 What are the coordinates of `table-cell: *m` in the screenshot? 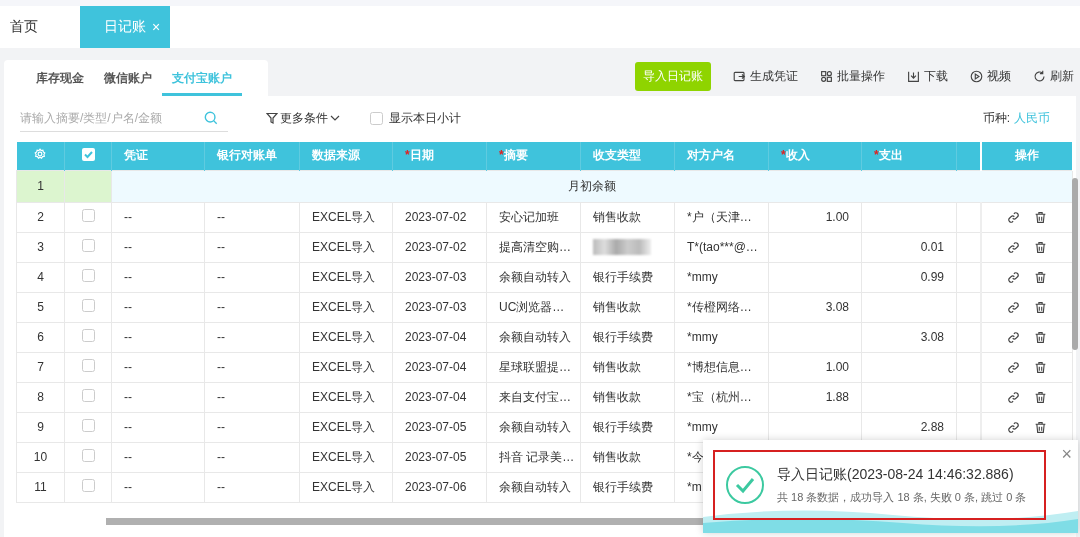 It's located at (694, 487).